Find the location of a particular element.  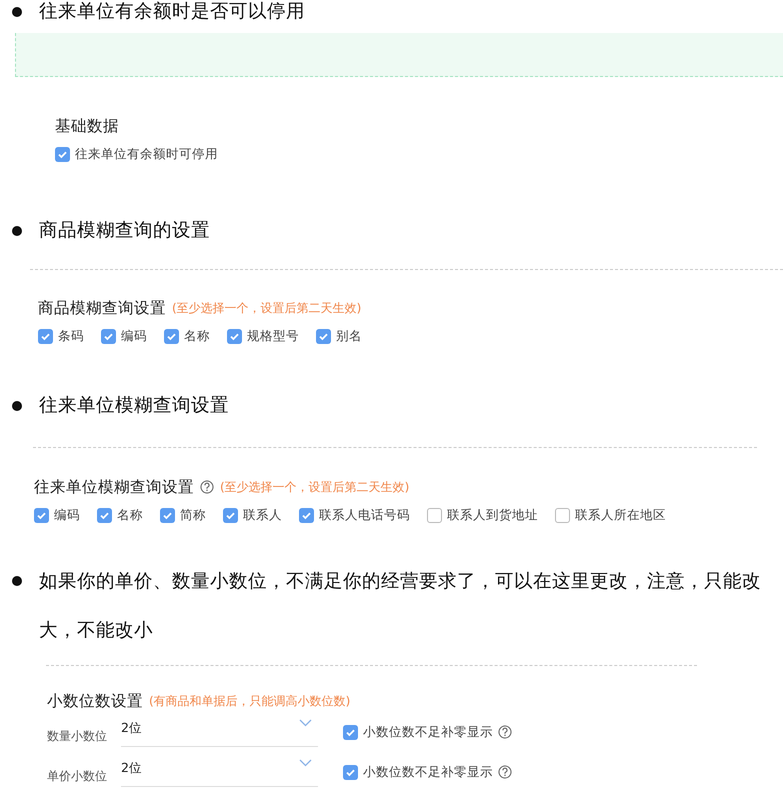

checkbox-label: 联系人电话号码 is located at coordinates (364, 515).